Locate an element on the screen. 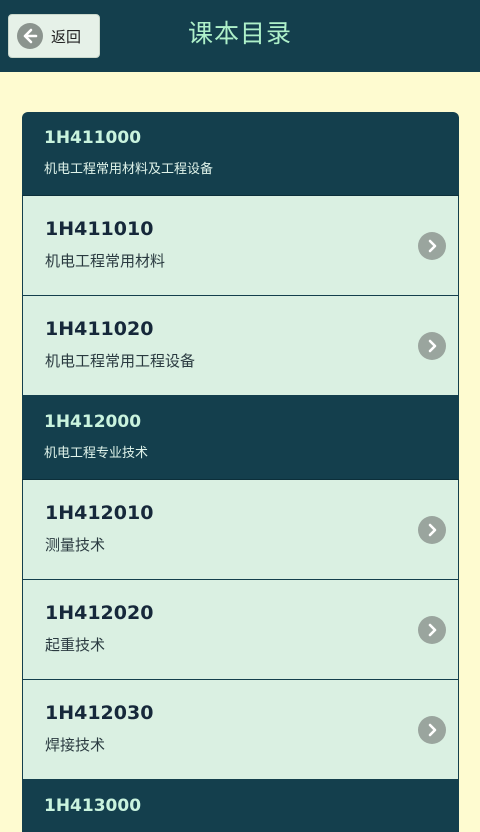 Image resolution: width=480 pixels, height=832 pixels. item-name: 机电工程常用材料 is located at coordinates (105, 261).